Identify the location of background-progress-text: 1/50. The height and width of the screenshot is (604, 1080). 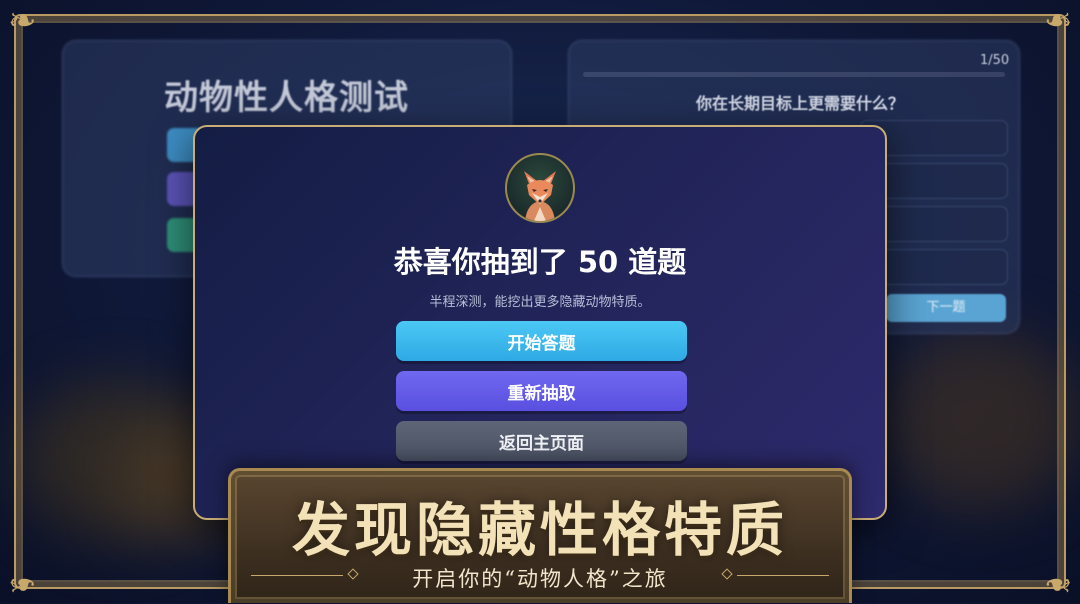
(995, 60).